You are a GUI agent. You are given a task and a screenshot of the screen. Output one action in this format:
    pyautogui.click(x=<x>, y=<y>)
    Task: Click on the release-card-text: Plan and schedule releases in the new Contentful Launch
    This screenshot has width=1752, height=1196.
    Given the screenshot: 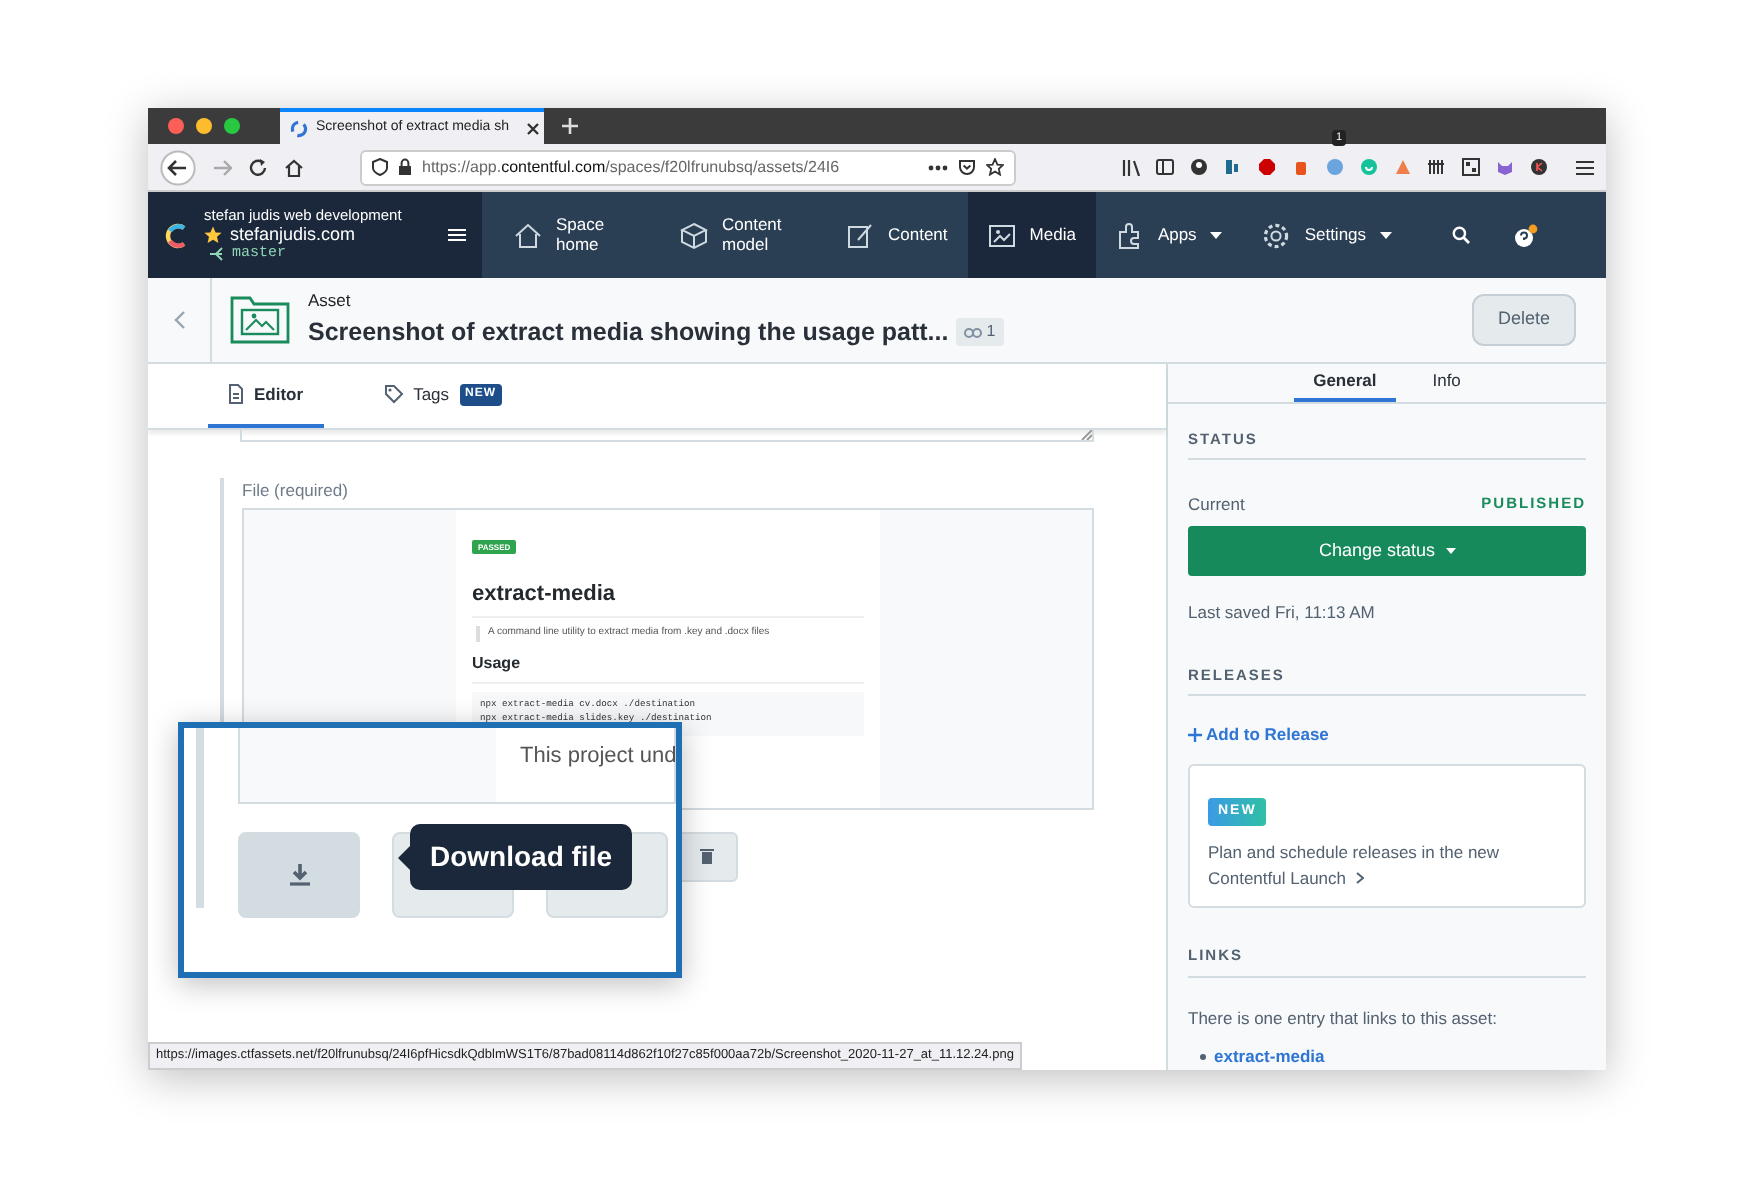 What is the action you would take?
    pyautogui.click(x=1355, y=865)
    